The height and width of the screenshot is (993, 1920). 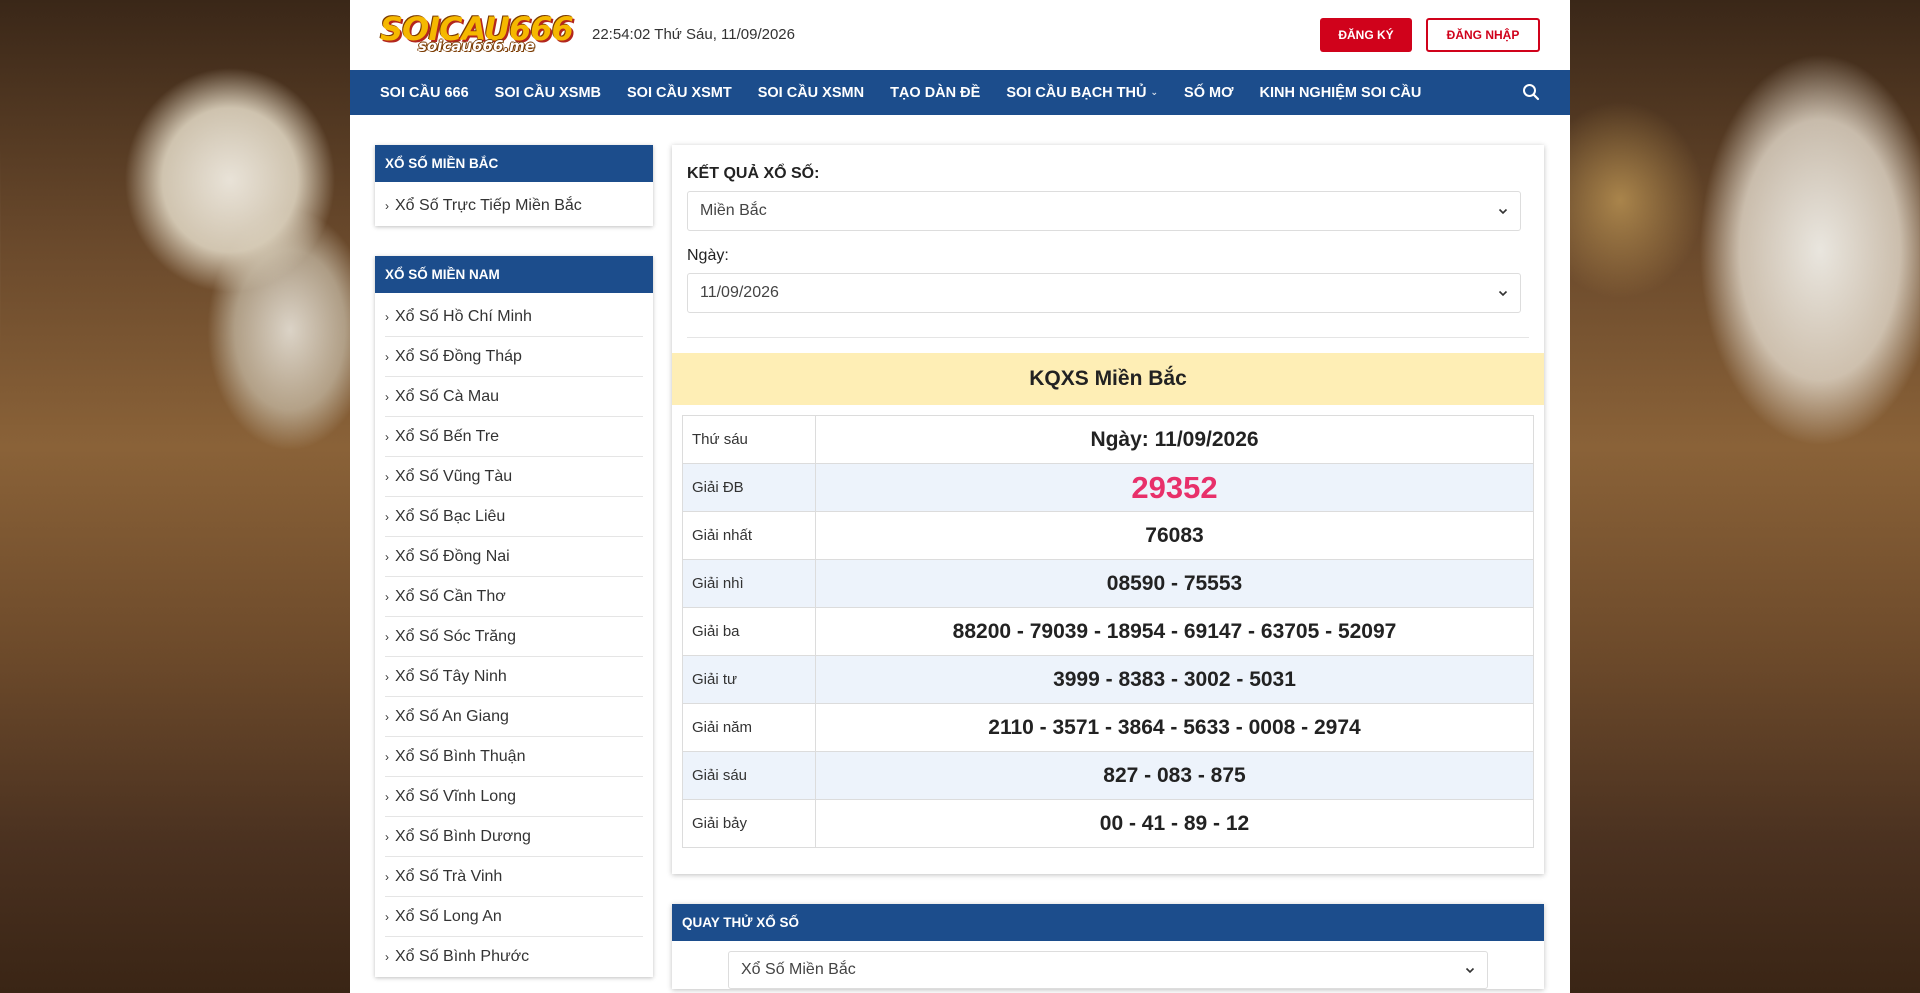 I want to click on nav-item-soi-cau-bach-thu: SOI CẦU BẠCH THỦ ⌄, so click(x=1082, y=93).